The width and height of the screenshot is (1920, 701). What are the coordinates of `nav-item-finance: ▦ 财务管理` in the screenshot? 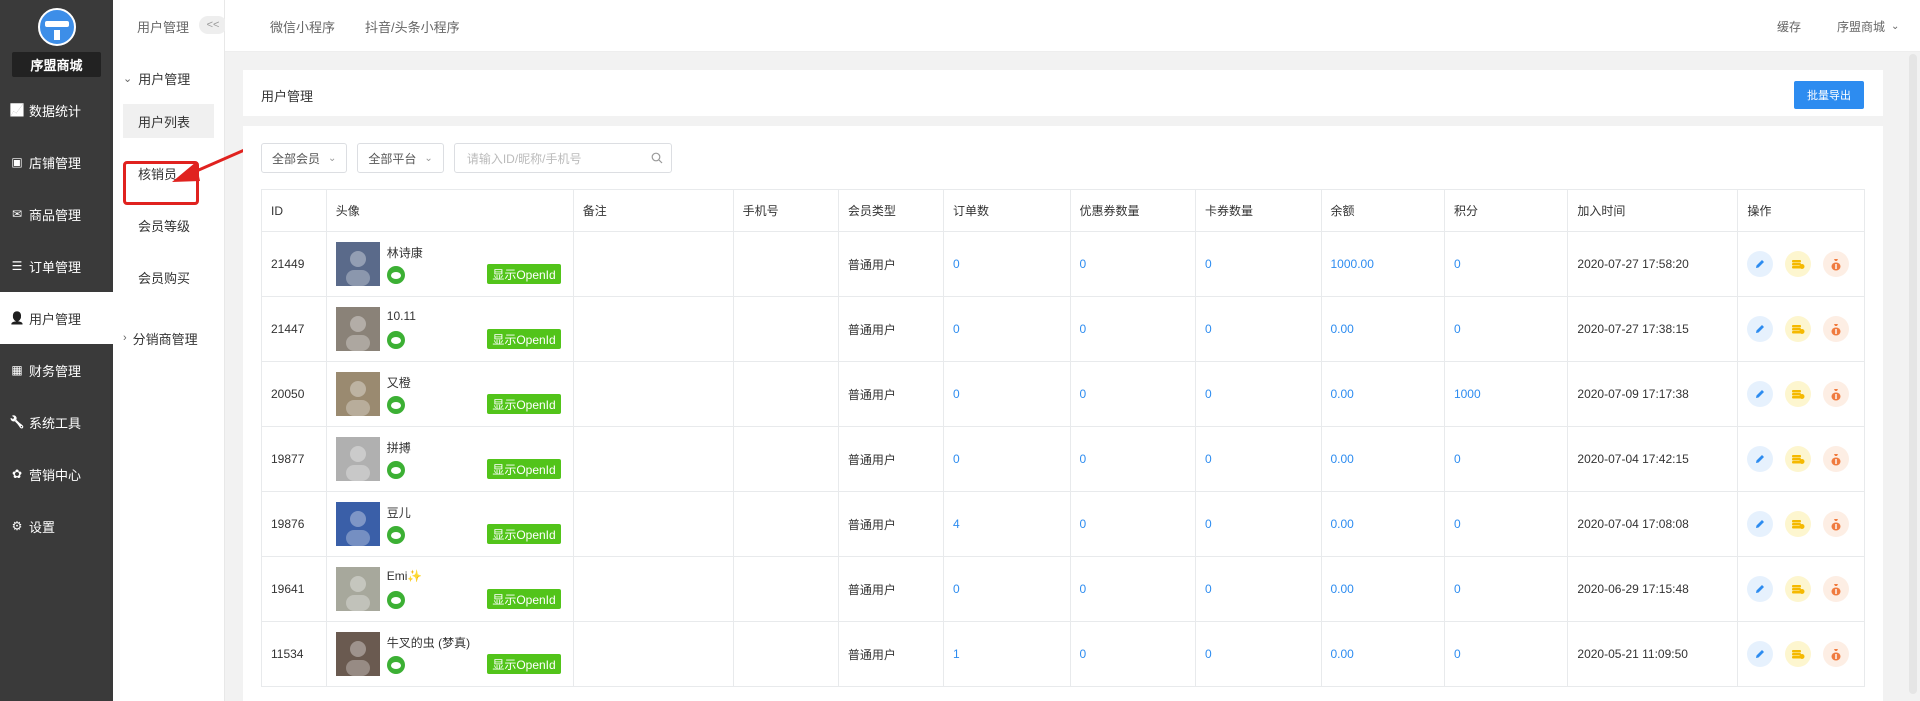 It's located at (56, 370).